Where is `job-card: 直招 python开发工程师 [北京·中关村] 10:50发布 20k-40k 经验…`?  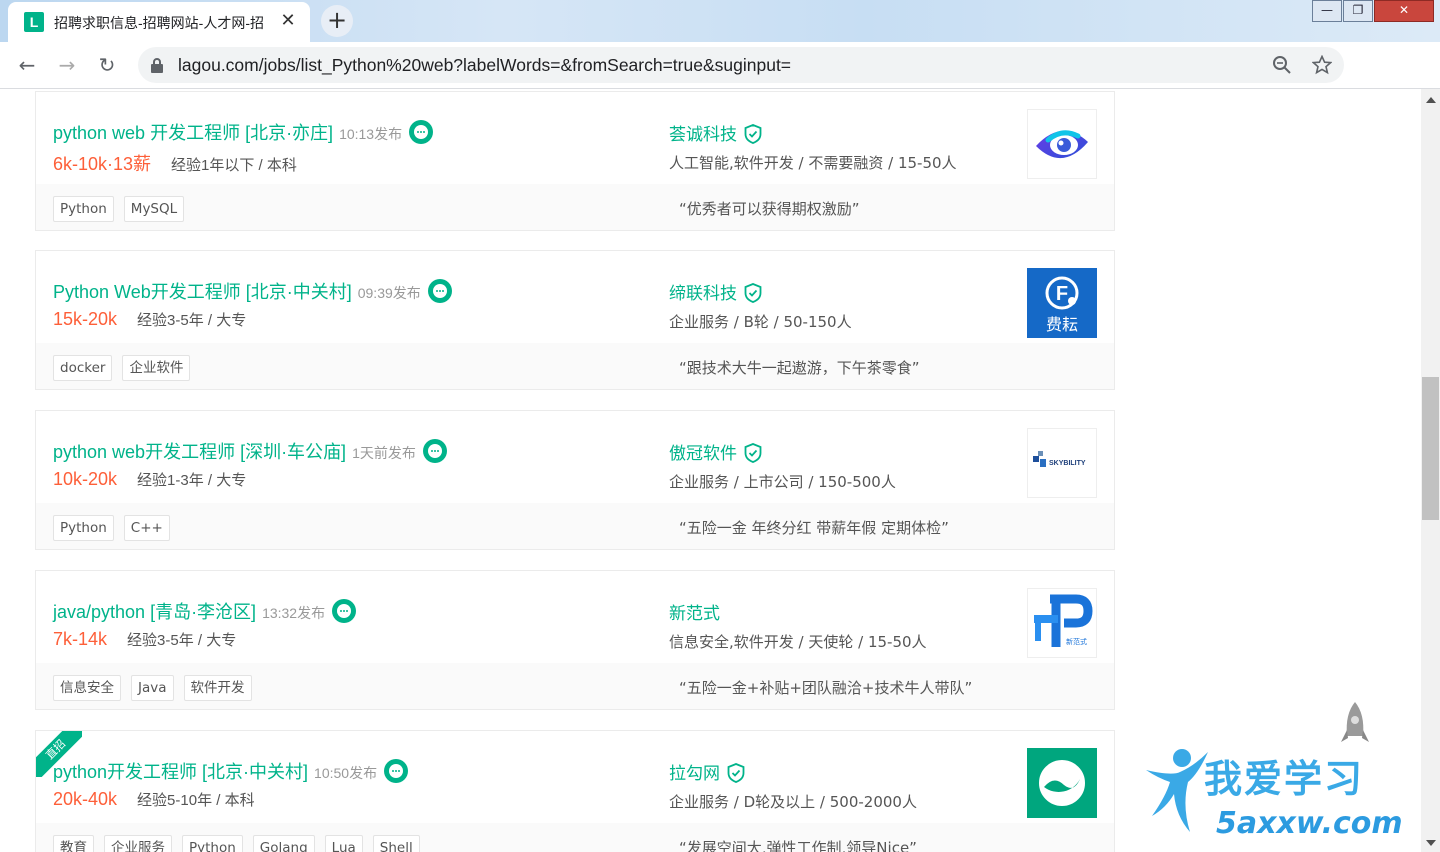 job-card: 直招 python开发工程师 [北京·中关村] 10:50发布 20k-40k 经验… is located at coordinates (575, 791).